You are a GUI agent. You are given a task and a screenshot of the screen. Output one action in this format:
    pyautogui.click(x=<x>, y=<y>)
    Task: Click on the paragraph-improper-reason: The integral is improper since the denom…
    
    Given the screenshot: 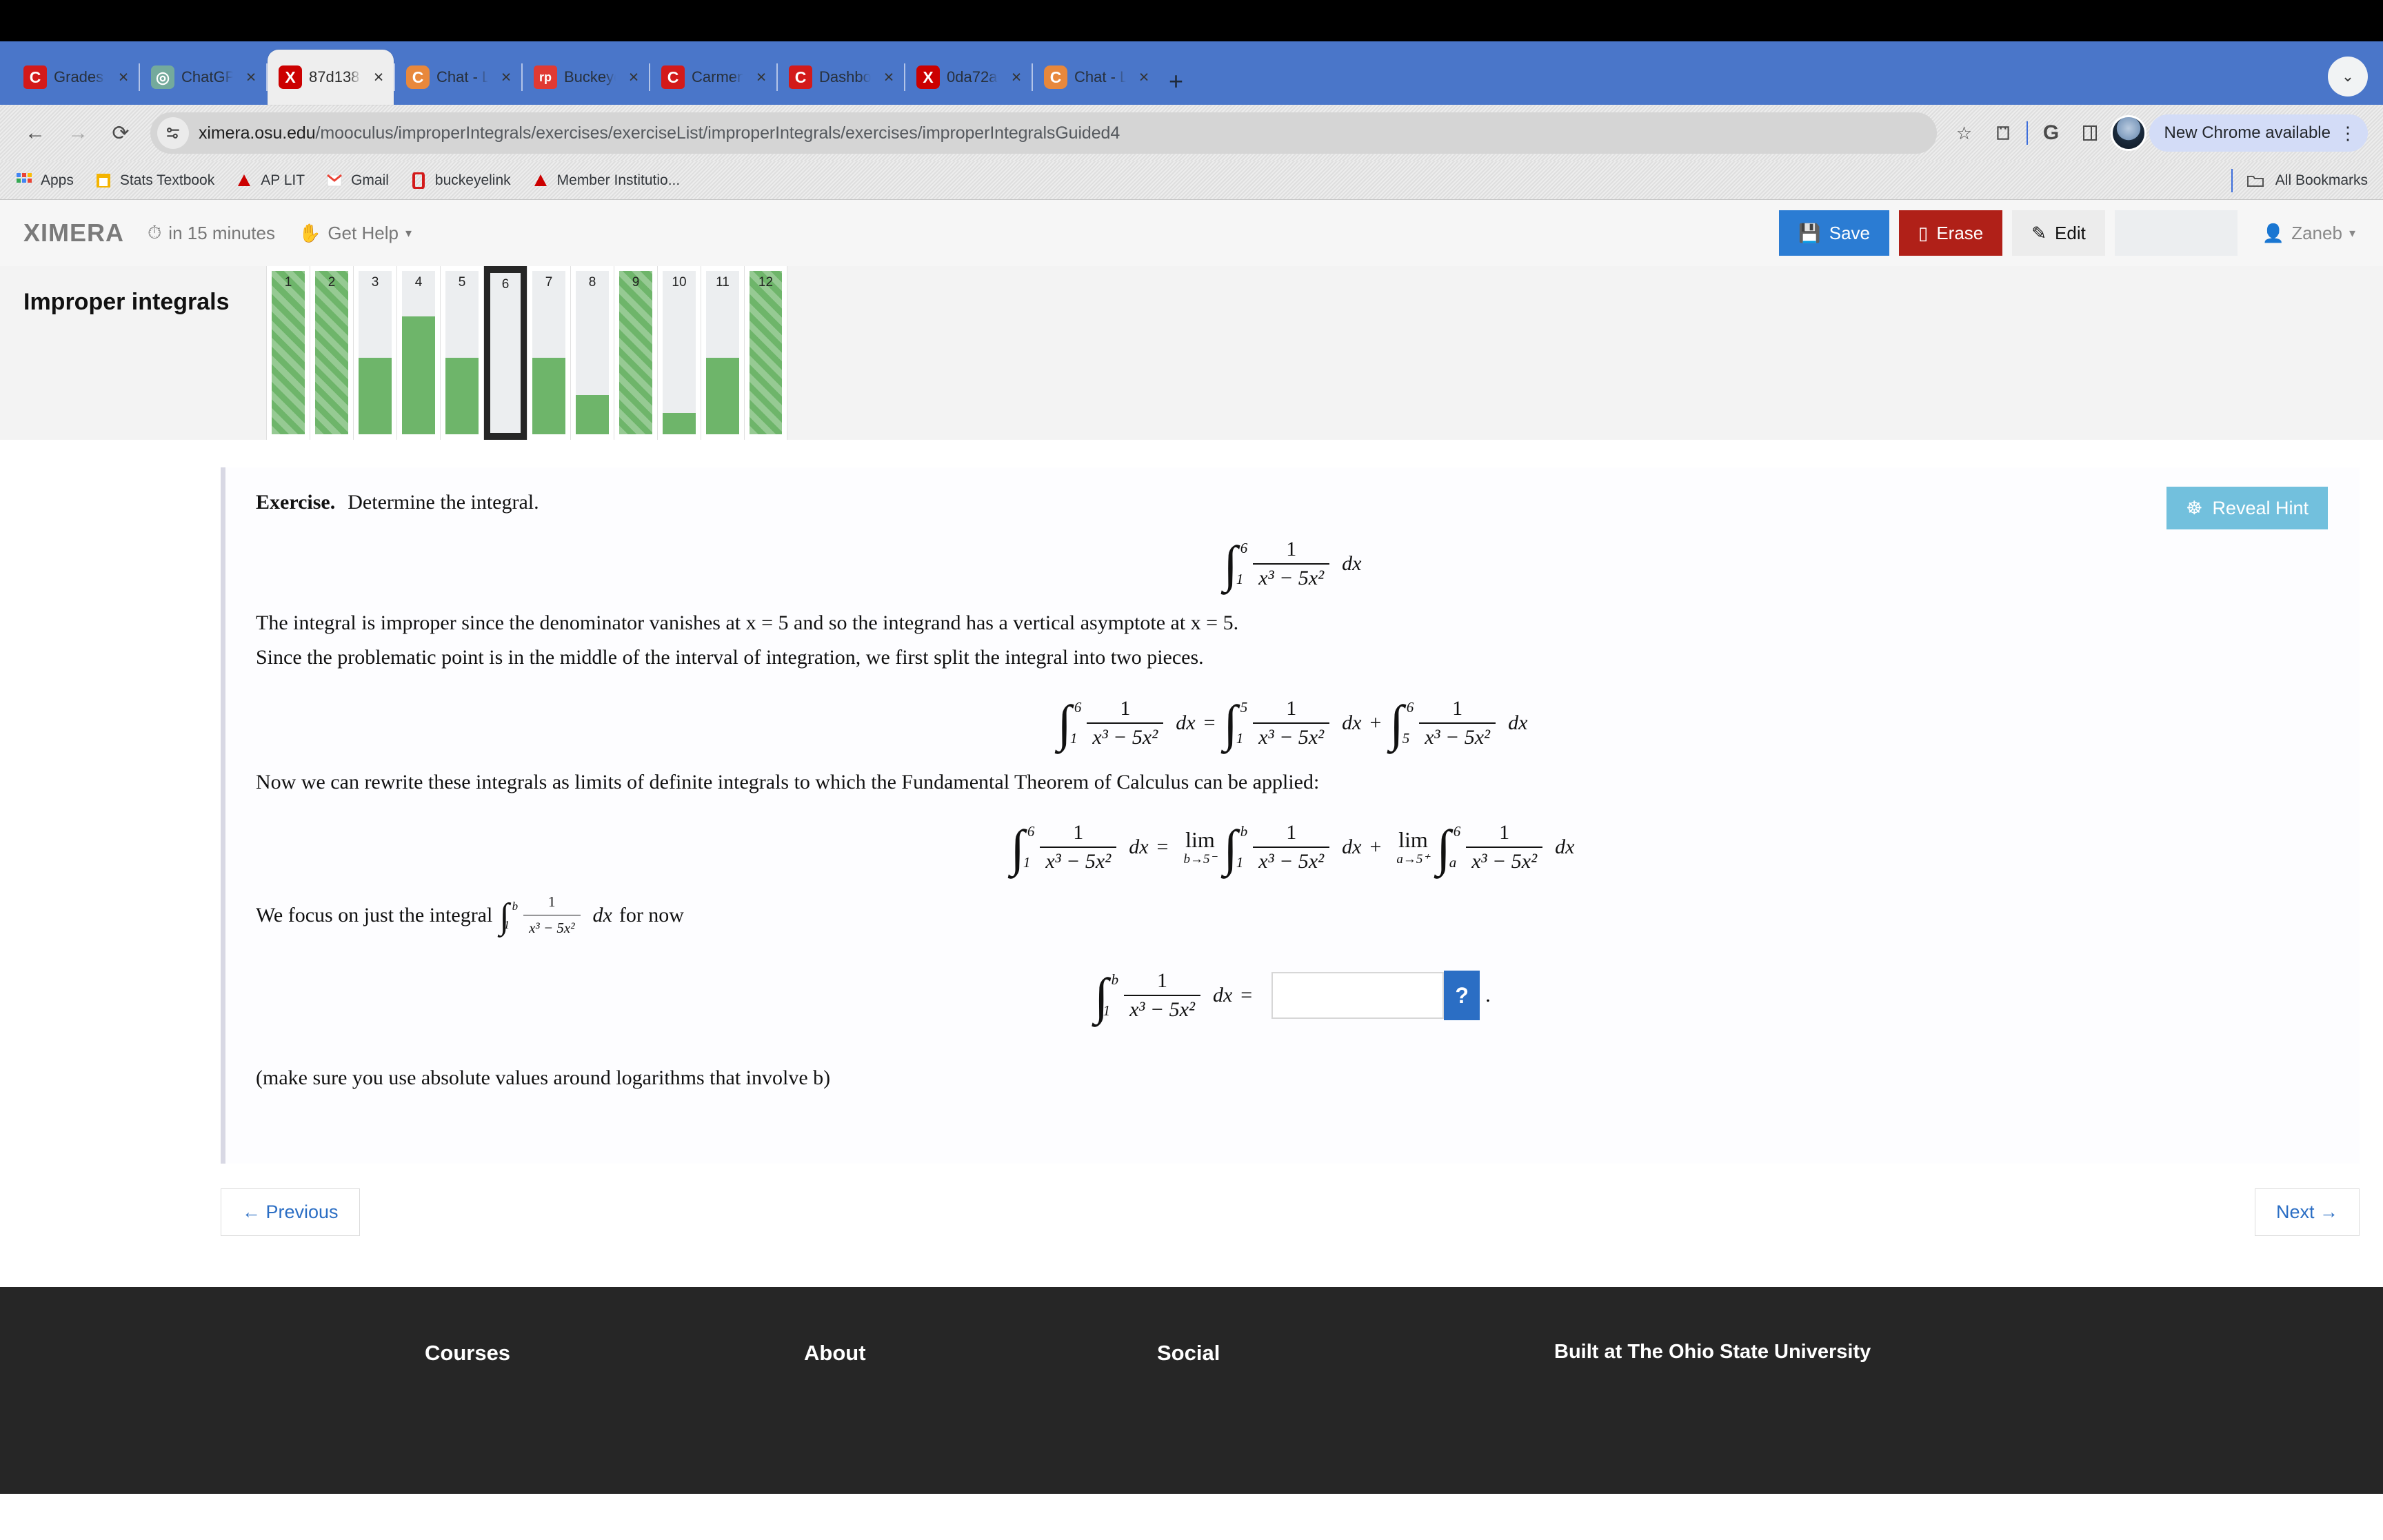 What is the action you would take?
    pyautogui.click(x=747, y=623)
    